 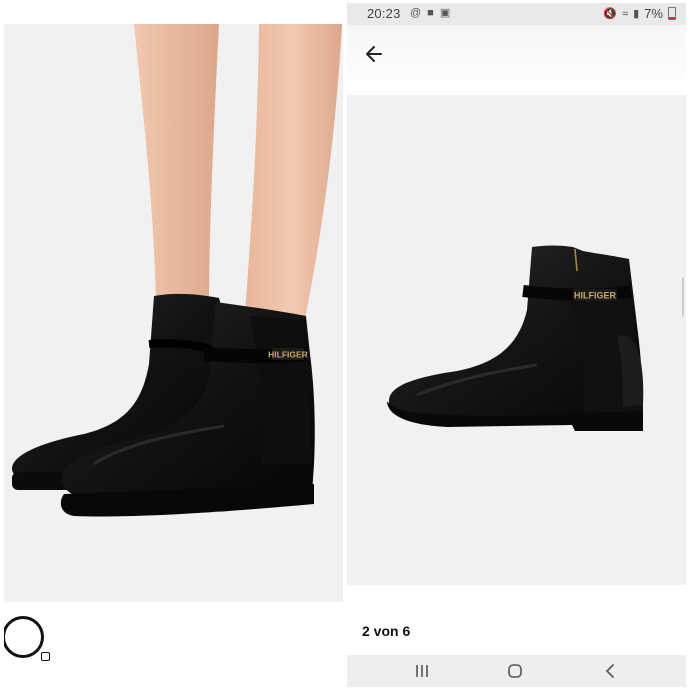 What do you see at coordinates (293, 174) in the screenshot?
I see `right-leg` at bounding box center [293, 174].